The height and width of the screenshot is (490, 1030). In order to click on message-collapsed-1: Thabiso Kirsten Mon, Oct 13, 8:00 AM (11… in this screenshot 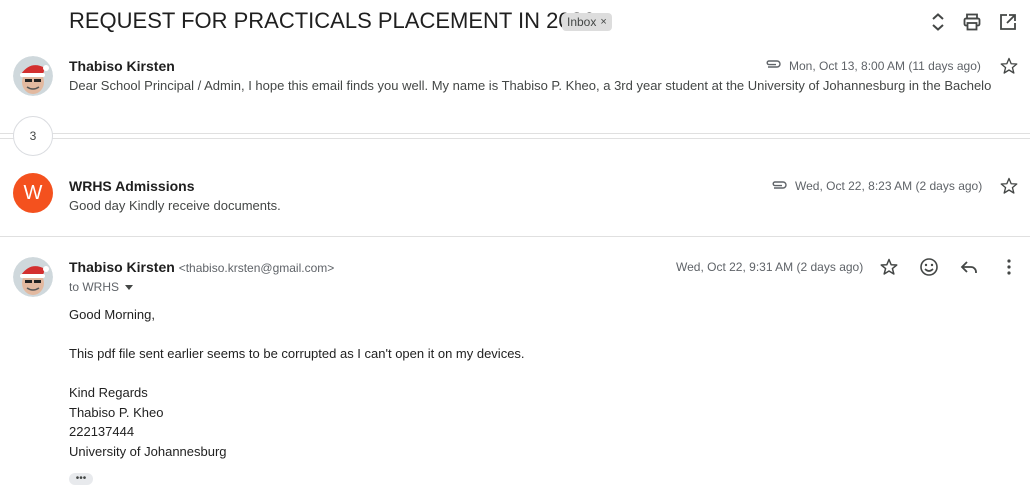, I will do `click(515, 80)`.